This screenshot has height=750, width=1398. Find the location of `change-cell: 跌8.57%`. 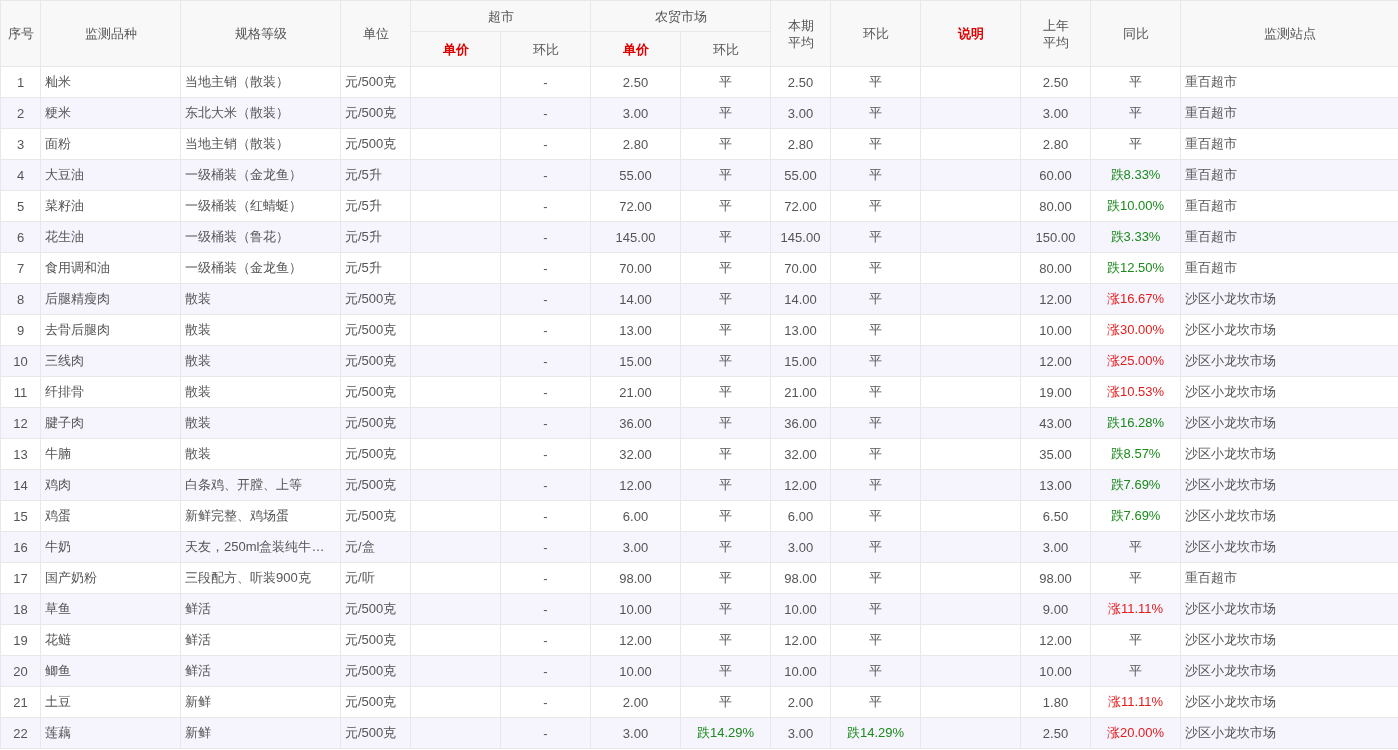

change-cell: 跌8.57% is located at coordinates (1135, 454).